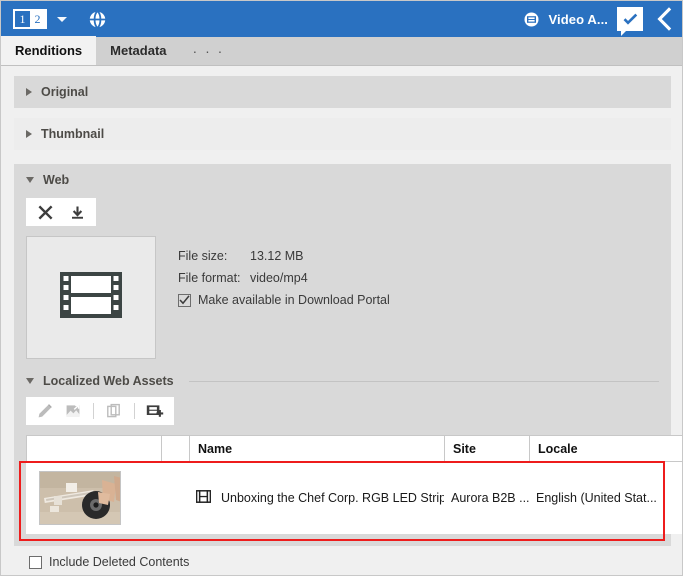  Describe the element at coordinates (49, 50) in the screenshot. I see `tab-renditions: Renditions` at that location.